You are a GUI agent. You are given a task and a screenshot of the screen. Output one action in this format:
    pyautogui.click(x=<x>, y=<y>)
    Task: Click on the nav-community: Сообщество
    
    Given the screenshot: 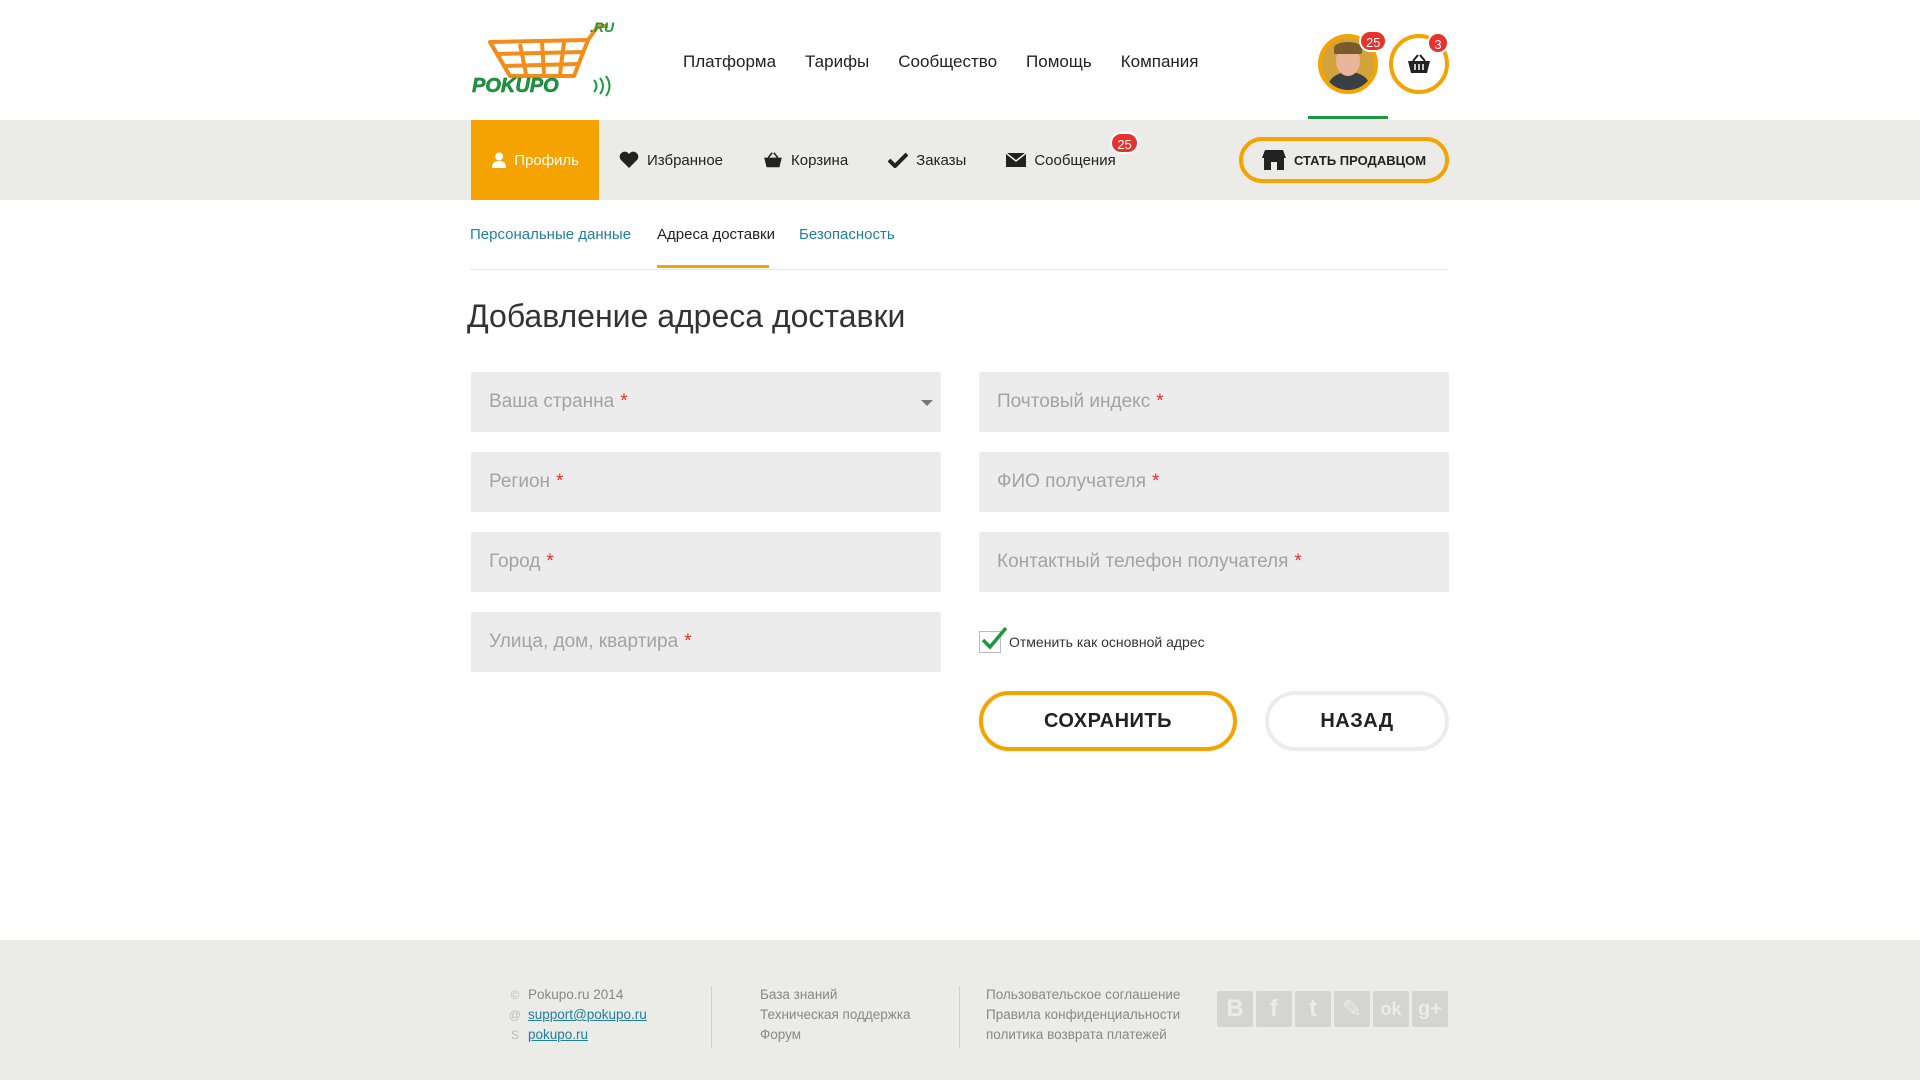 What is the action you would take?
    pyautogui.click(x=947, y=62)
    